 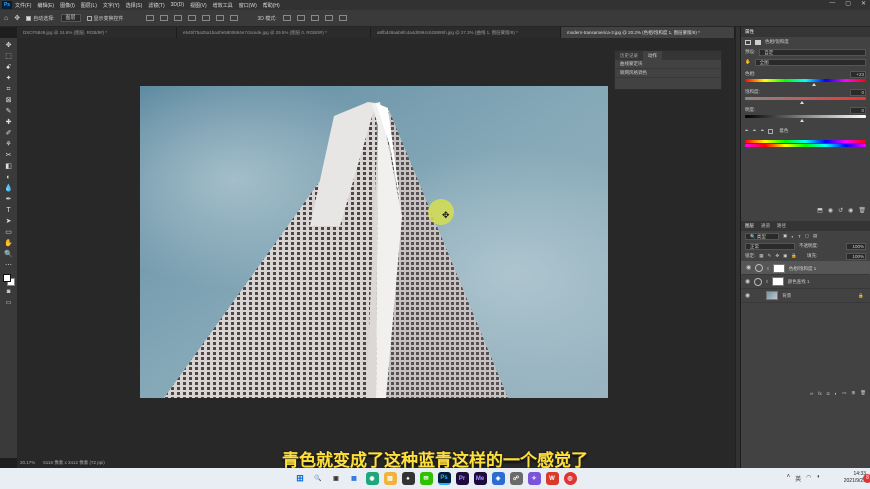 I want to click on delete-layer-icon: 🗑, so click(x=863, y=393).